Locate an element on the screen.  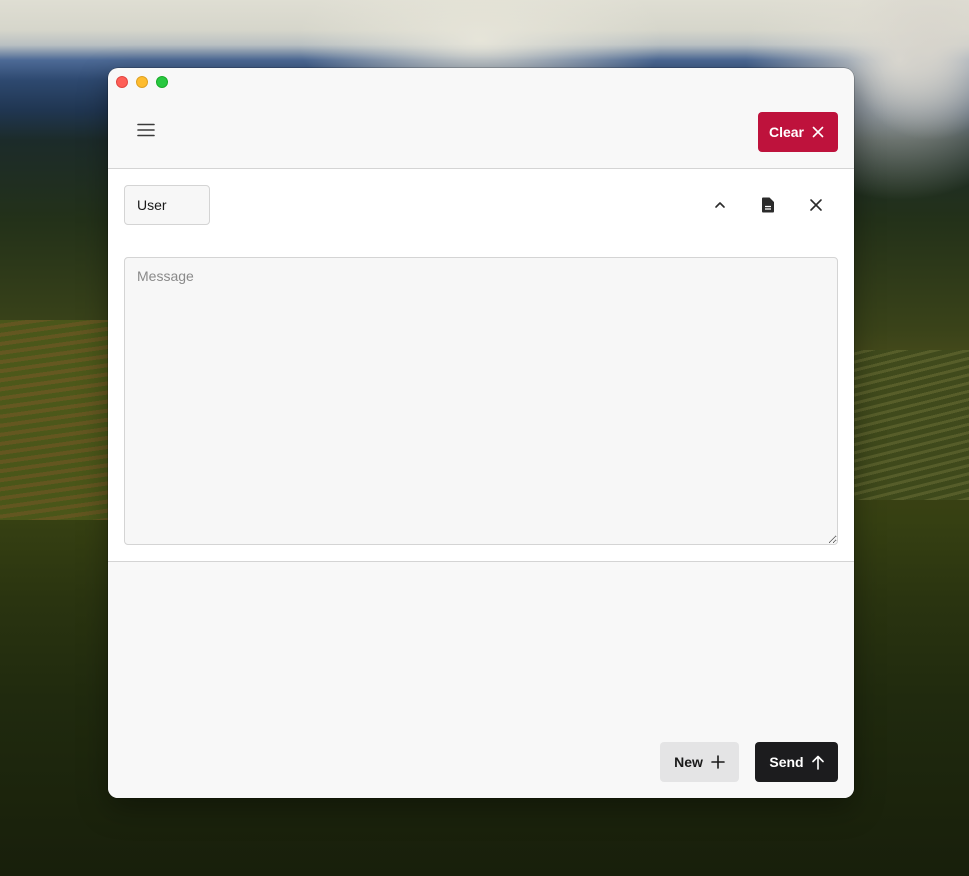
menu-button is located at coordinates (146, 130).